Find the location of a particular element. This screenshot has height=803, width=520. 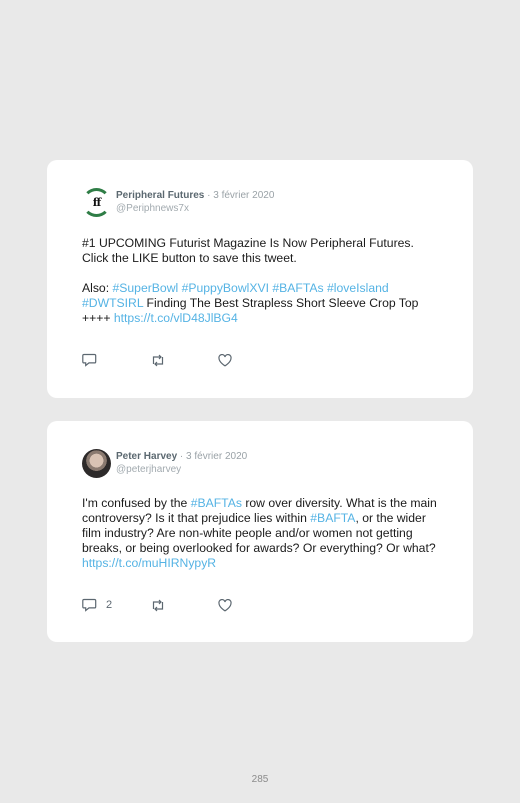

avatar is located at coordinates (96, 463).